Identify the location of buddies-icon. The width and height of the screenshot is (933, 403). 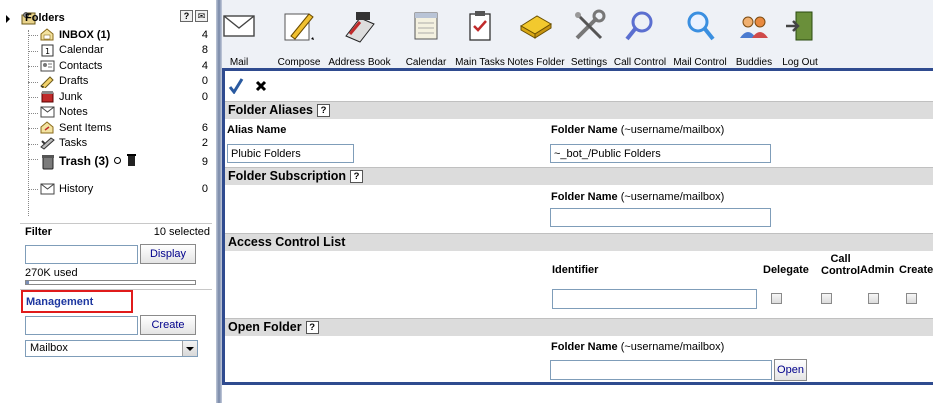
(754, 27).